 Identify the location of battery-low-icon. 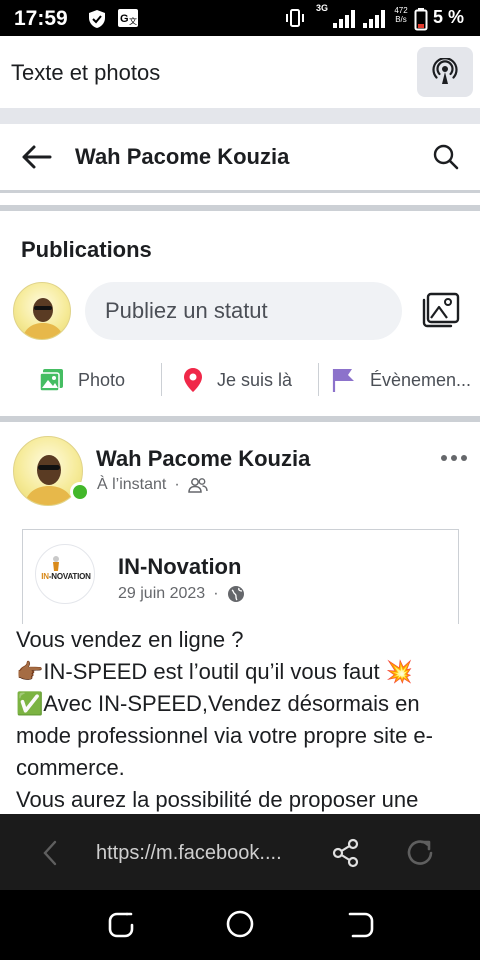
(421, 19).